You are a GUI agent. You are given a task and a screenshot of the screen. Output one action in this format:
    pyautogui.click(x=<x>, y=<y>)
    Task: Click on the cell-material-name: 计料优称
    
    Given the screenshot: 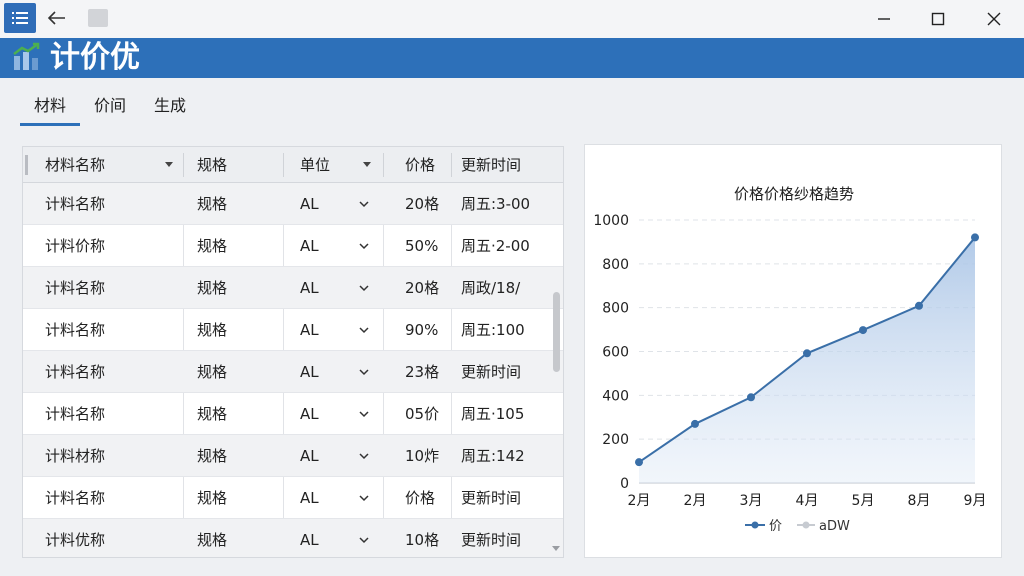 What is the action you would take?
    pyautogui.click(x=75, y=540)
    